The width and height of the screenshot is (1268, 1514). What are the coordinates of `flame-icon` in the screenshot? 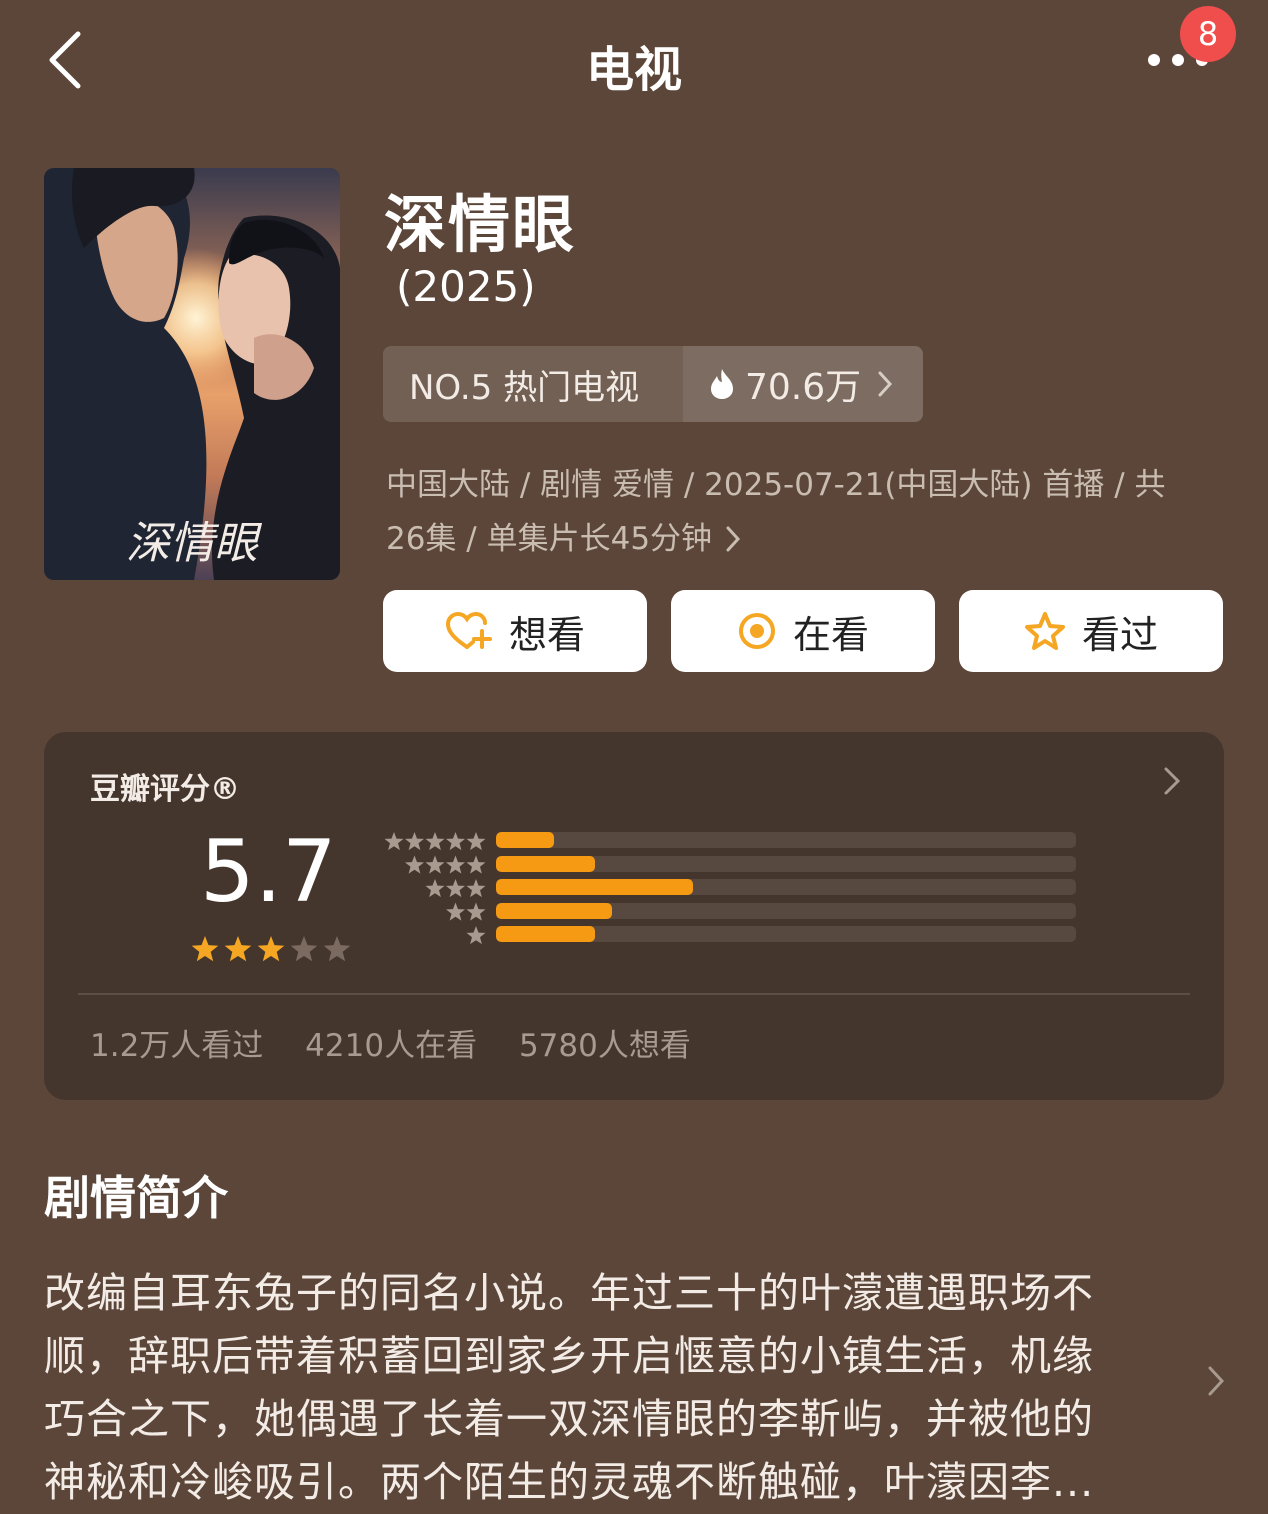 It's located at (722, 384).